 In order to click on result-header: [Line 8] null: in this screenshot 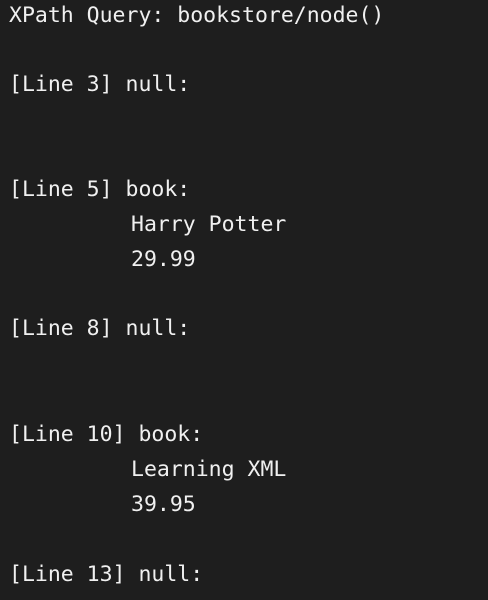, I will do `click(100, 328)`.